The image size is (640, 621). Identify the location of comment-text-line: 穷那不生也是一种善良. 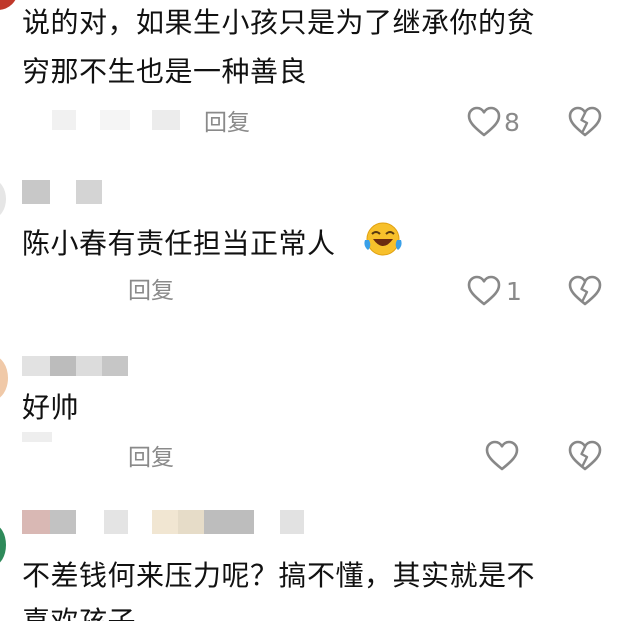
(165, 71).